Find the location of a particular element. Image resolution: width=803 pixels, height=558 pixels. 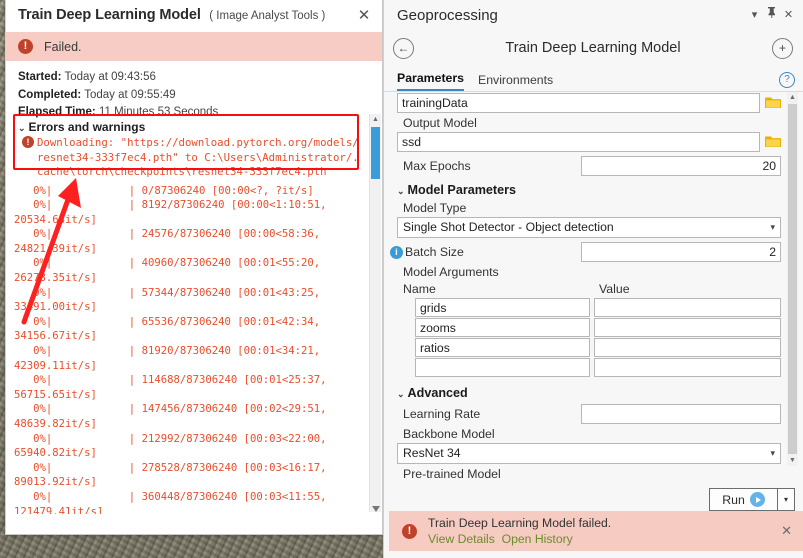

backbone-model-select: ResNet 34 is located at coordinates (589, 453).